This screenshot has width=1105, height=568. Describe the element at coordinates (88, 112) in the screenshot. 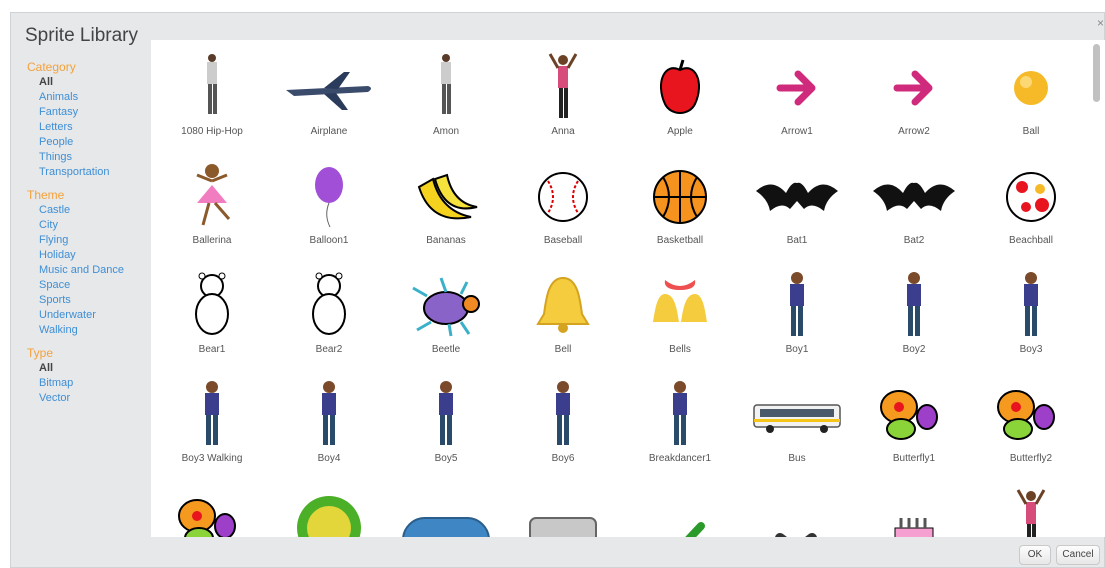

I see `category-item-fantasy: Fantasy` at that location.